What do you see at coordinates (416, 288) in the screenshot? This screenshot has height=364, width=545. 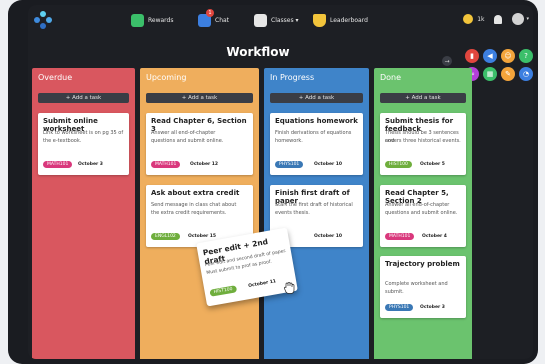 I see `card-desc-line: Complete worksheet and submit.` at bounding box center [416, 288].